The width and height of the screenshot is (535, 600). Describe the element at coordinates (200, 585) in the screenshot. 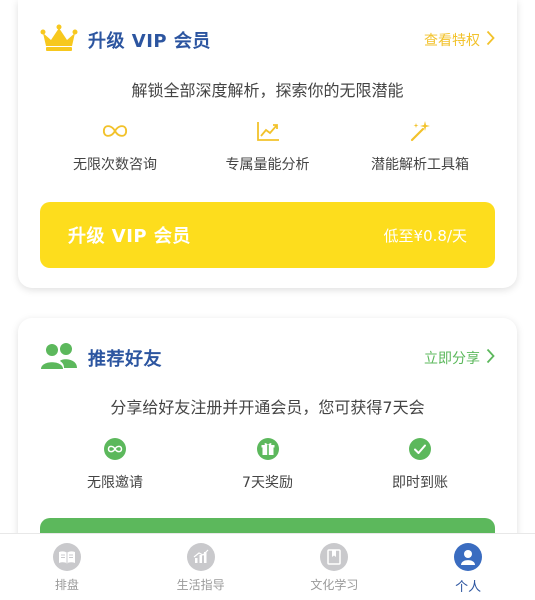

I see `tab-label: 生活指导` at that location.